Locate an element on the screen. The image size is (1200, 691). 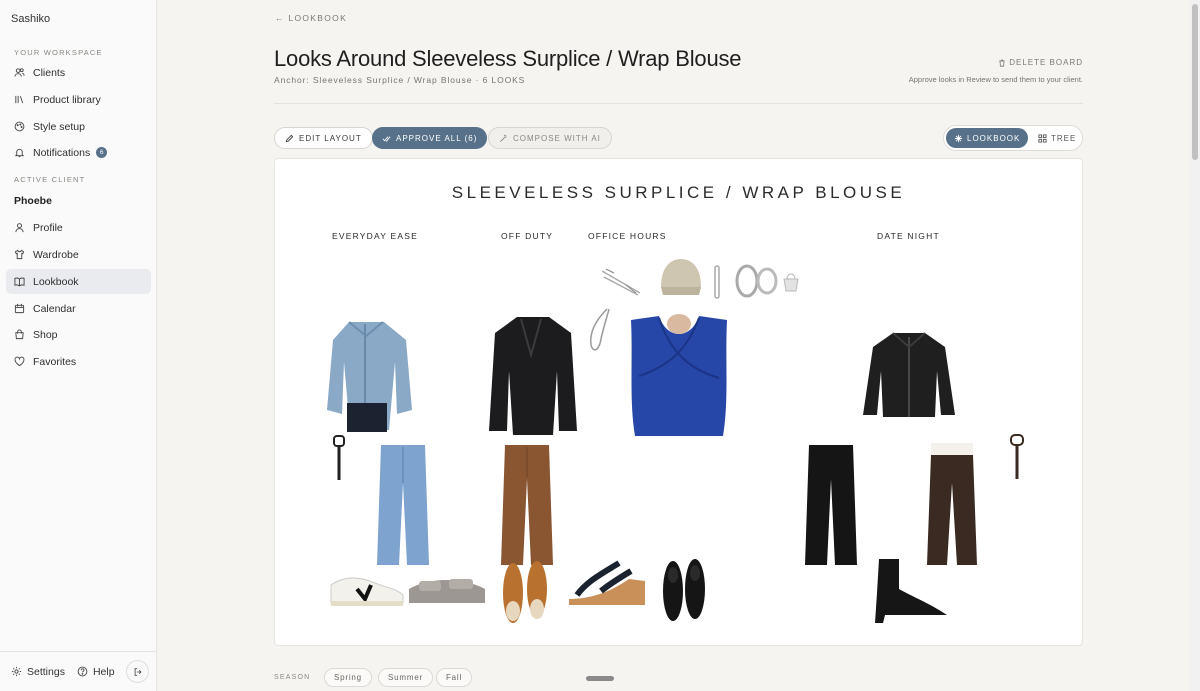
sidebar-item-favorites: Favorites is located at coordinates (78, 361).